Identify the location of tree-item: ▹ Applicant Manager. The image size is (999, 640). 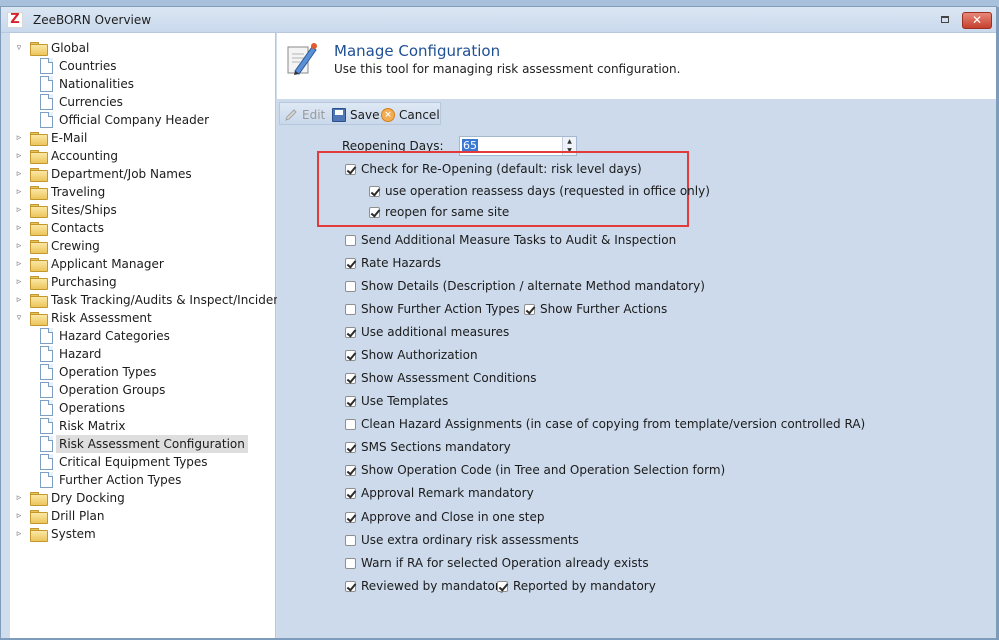
(143, 264).